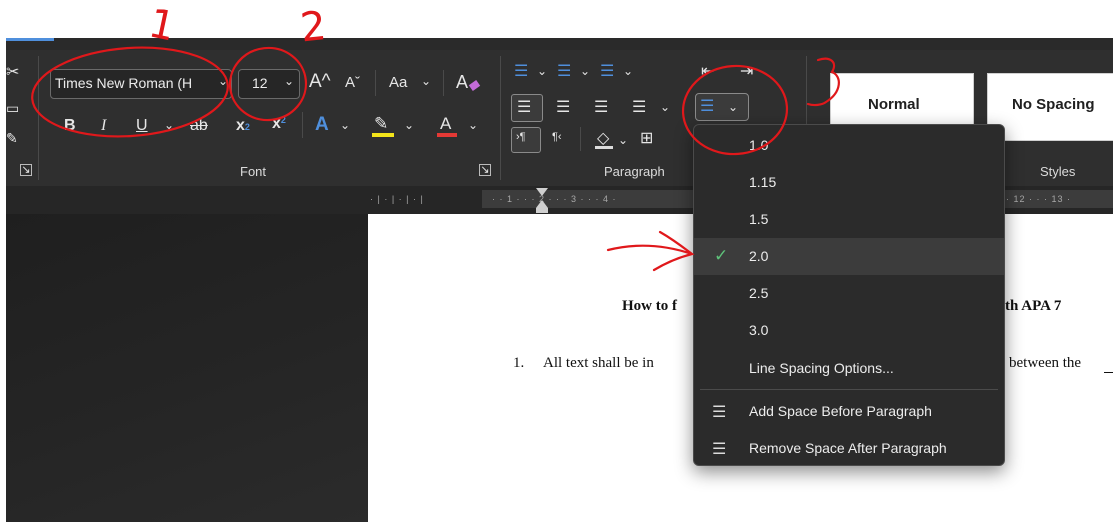  I want to click on menu-item-spacing-1-0: 1.0, so click(849, 145).